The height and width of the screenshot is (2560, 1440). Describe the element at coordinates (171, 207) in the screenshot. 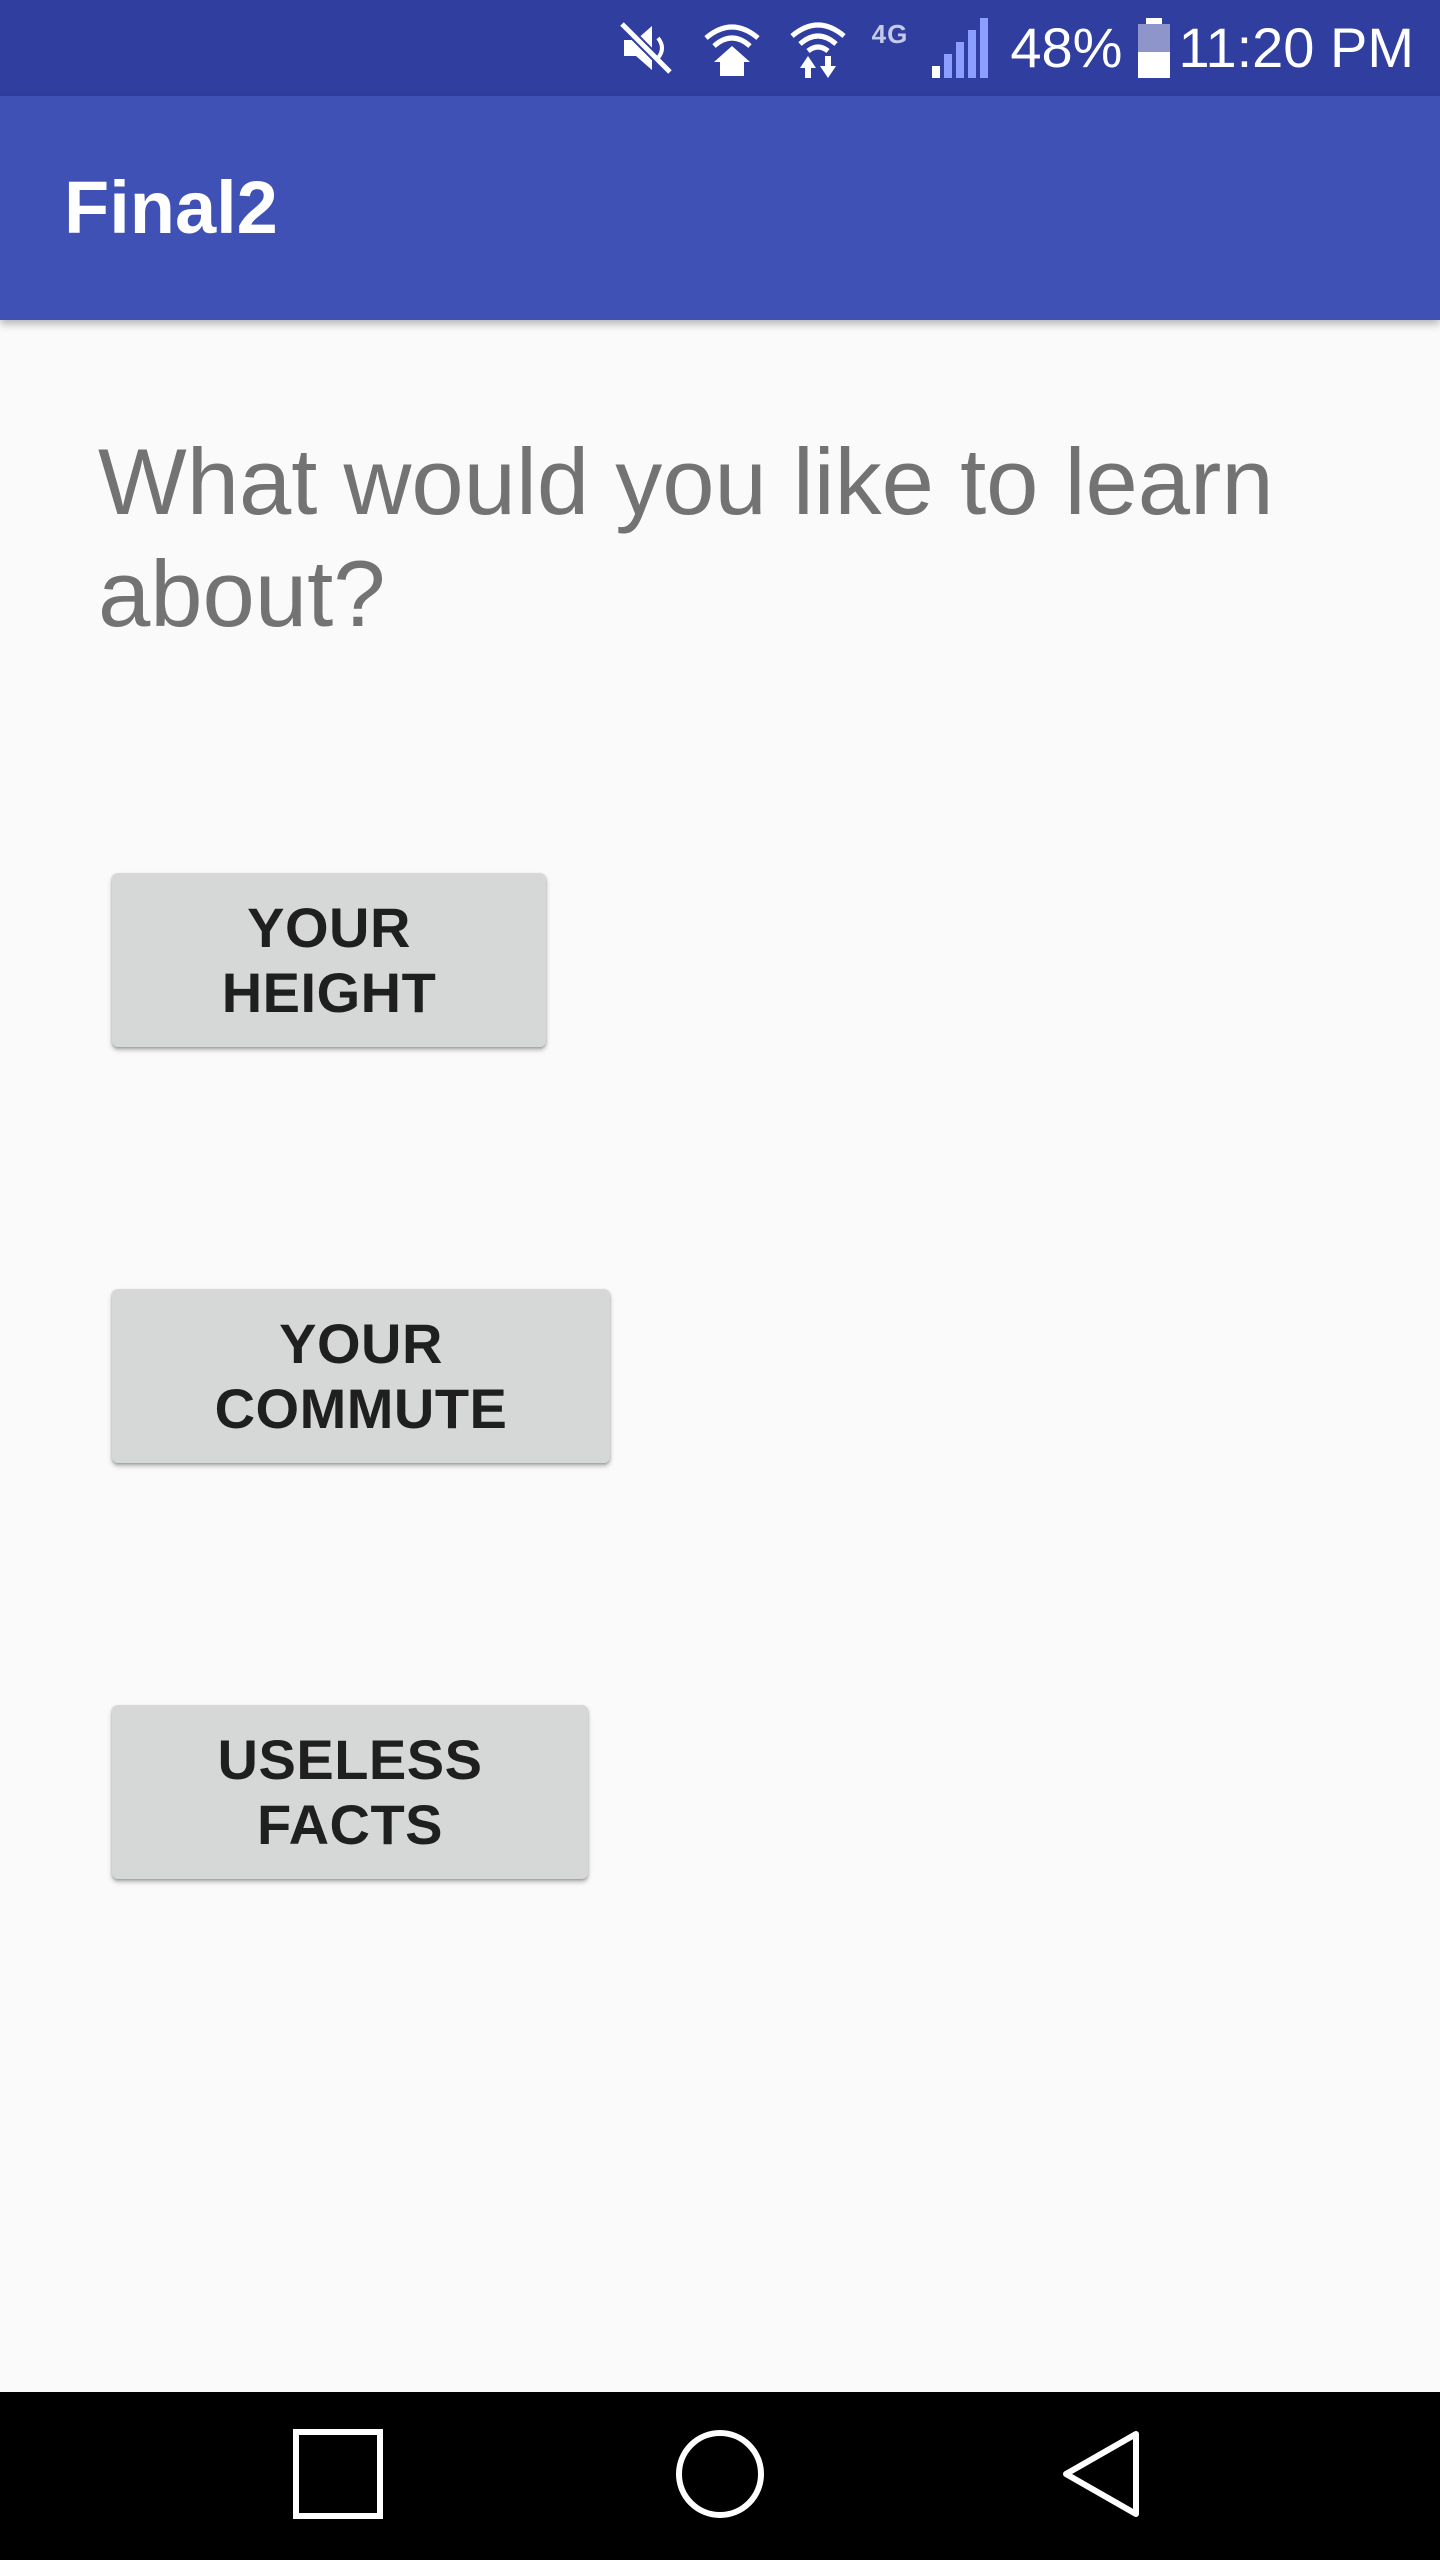

I see `app-title: Final2` at that location.